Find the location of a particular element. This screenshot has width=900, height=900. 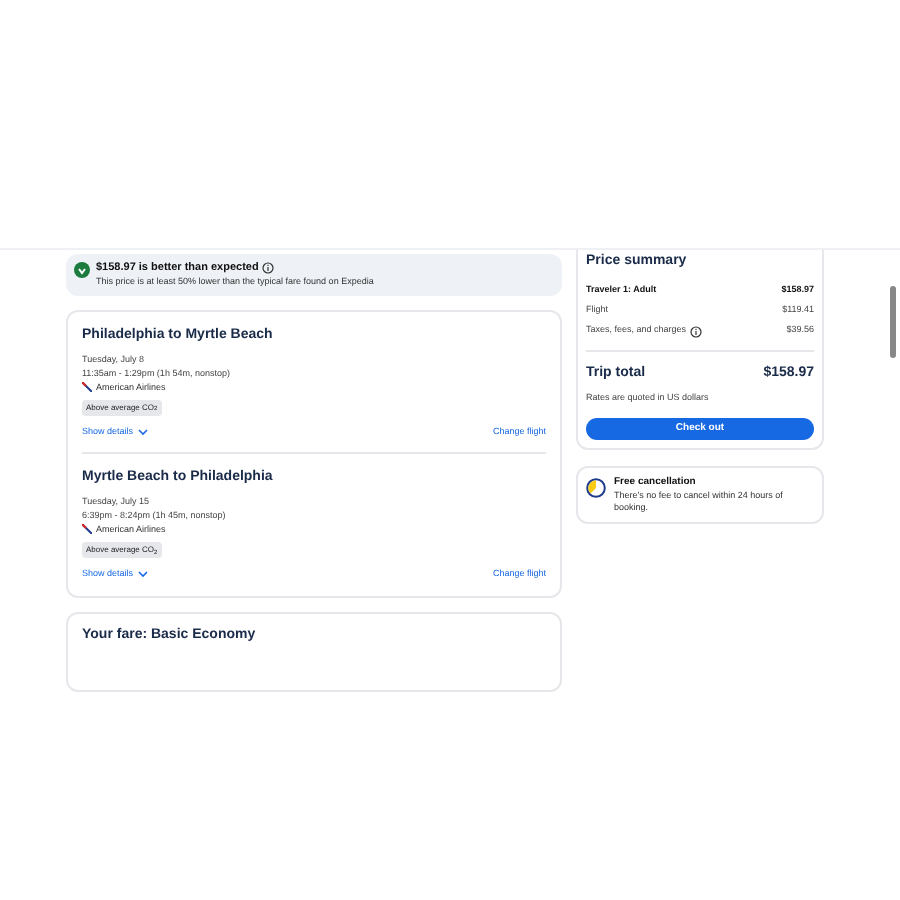

clock-icon is located at coordinates (596, 487).